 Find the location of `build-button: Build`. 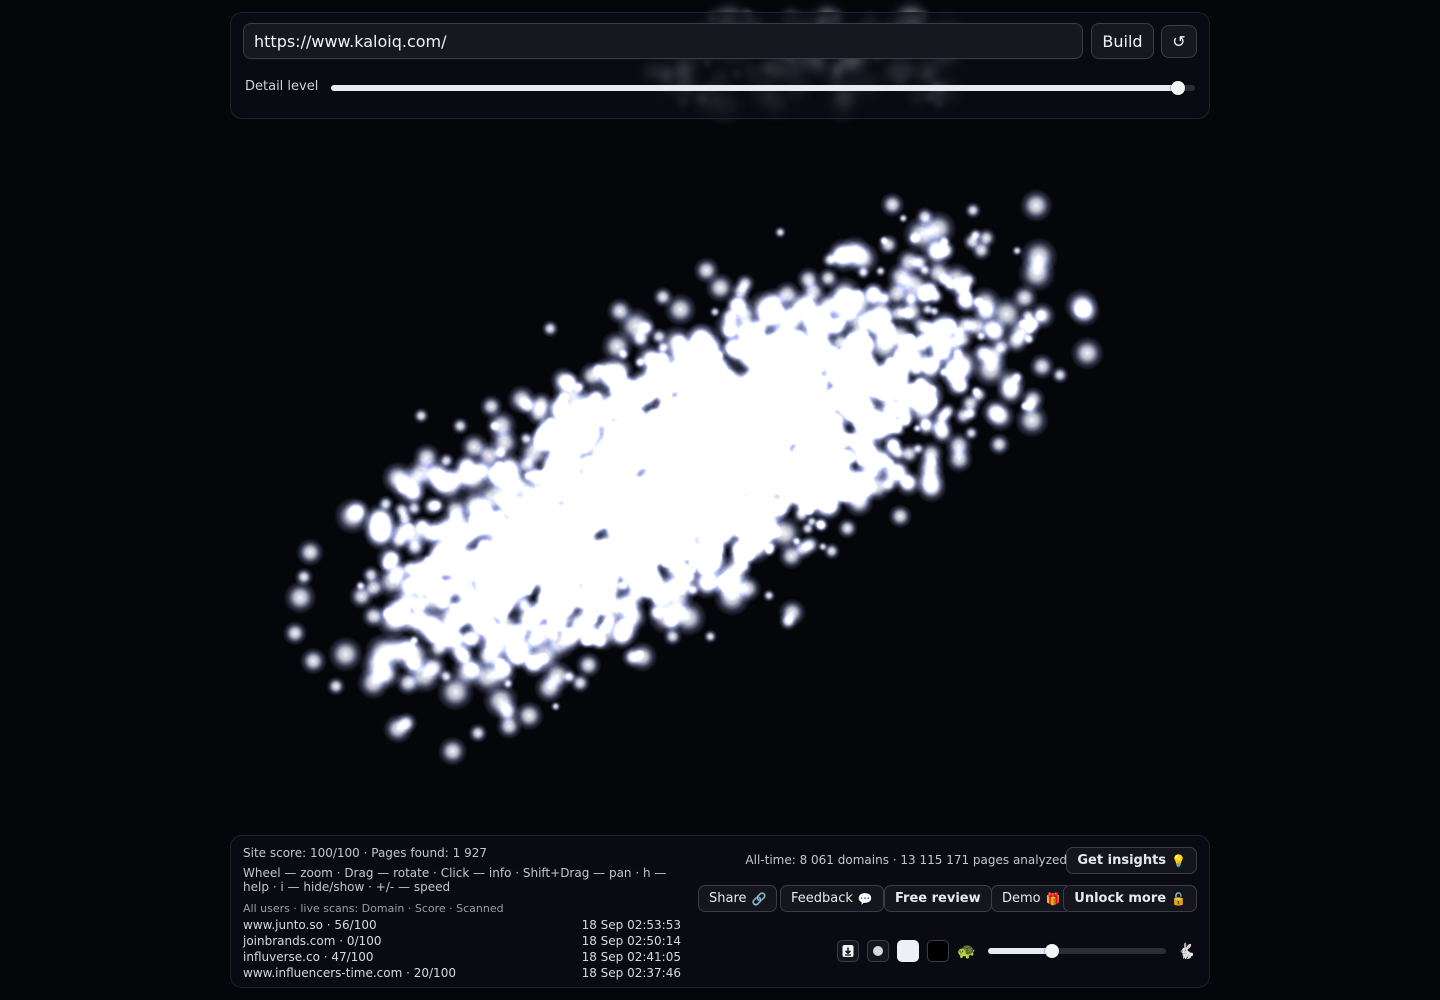

build-button: Build is located at coordinates (1122, 41).